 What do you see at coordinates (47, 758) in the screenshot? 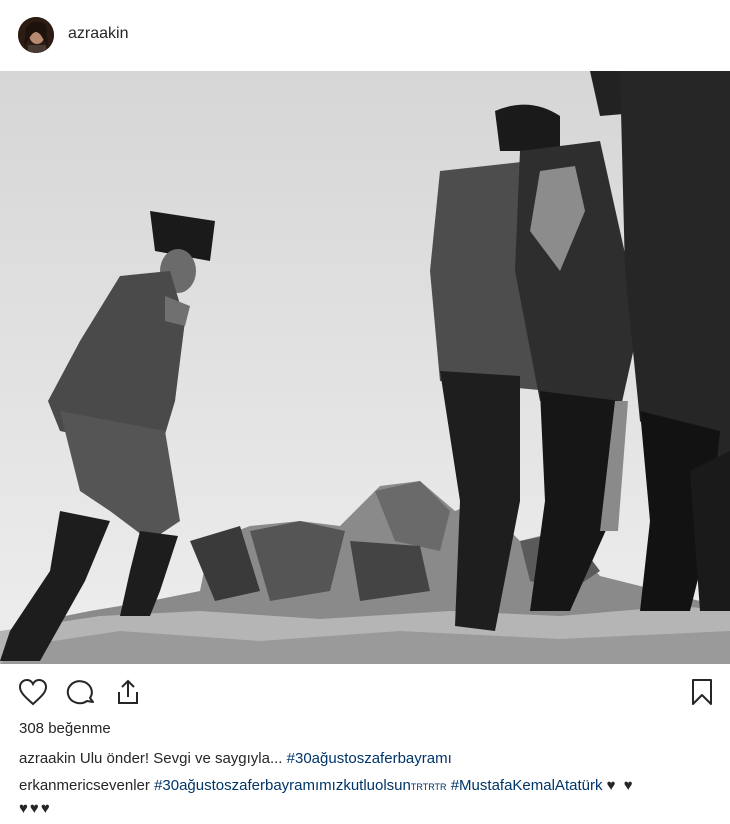
I see `comment-username: azraakin` at bounding box center [47, 758].